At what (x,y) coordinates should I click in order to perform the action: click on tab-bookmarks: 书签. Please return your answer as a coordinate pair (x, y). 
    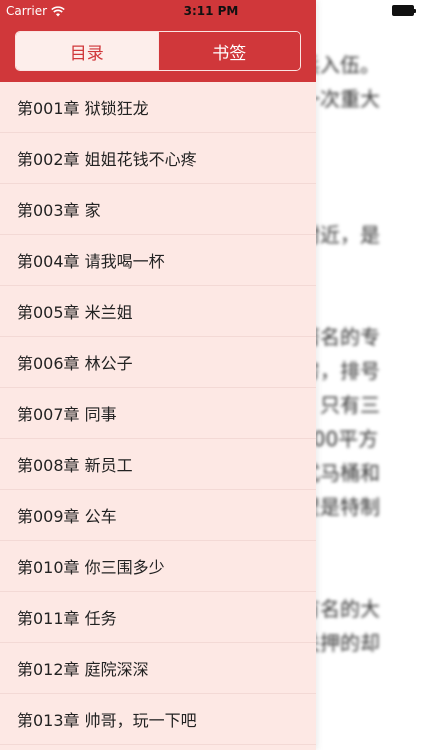
    Looking at the image, I should click on (228, 51).